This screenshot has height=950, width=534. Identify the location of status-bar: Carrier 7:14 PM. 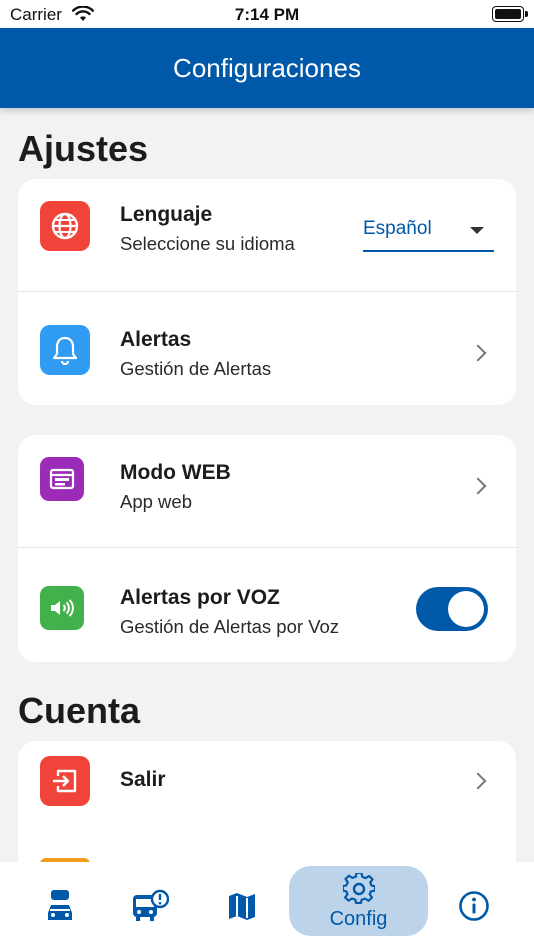
(267, 14).